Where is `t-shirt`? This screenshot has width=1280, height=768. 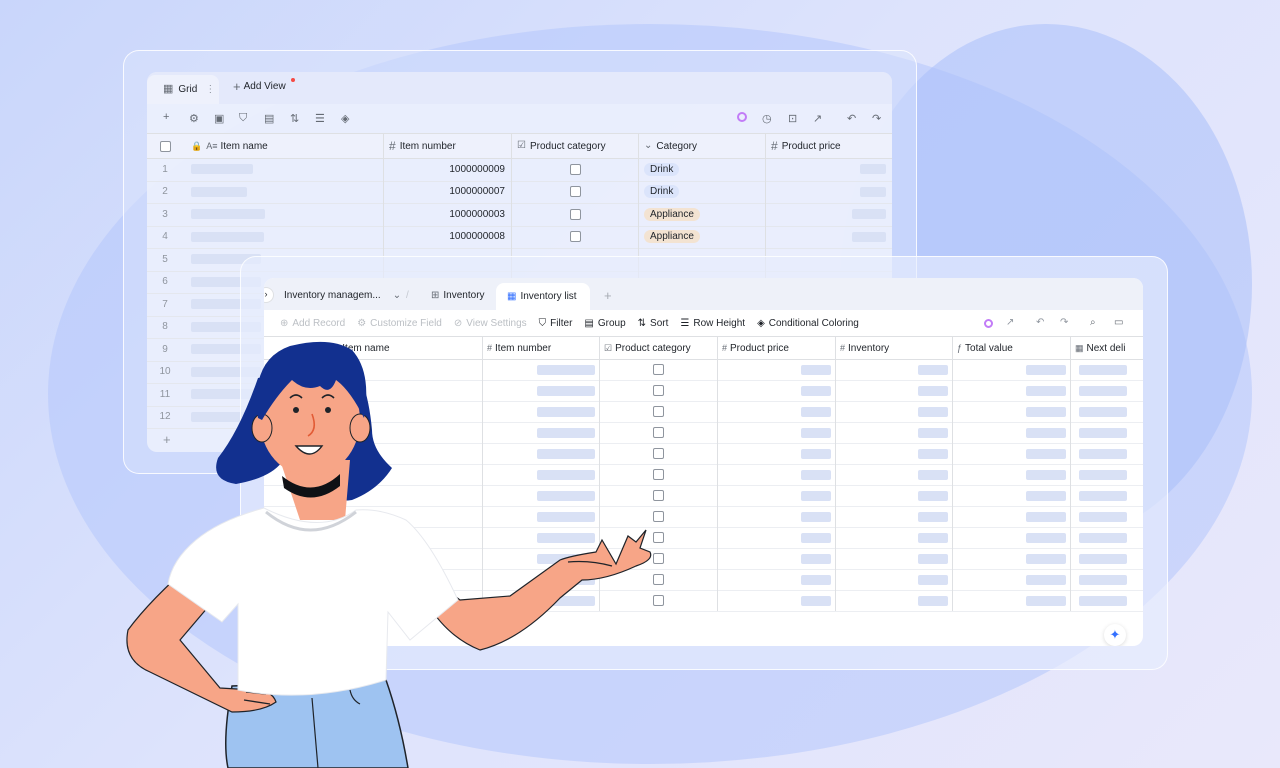 t-shirt is located at coordinates (313, 601).